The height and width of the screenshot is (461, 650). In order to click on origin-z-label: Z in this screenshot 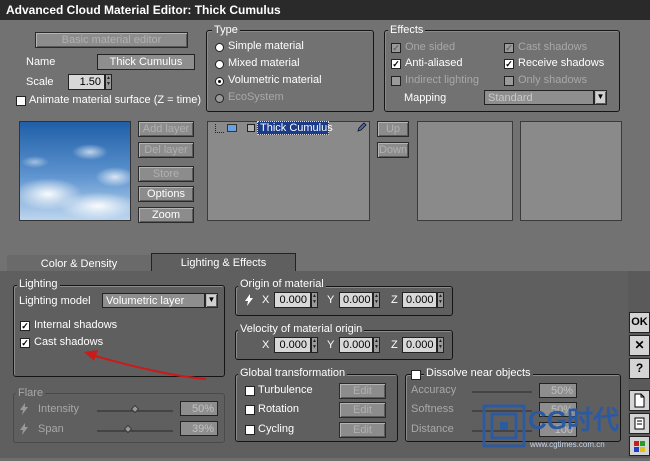, I will do `click(394, 300)`.